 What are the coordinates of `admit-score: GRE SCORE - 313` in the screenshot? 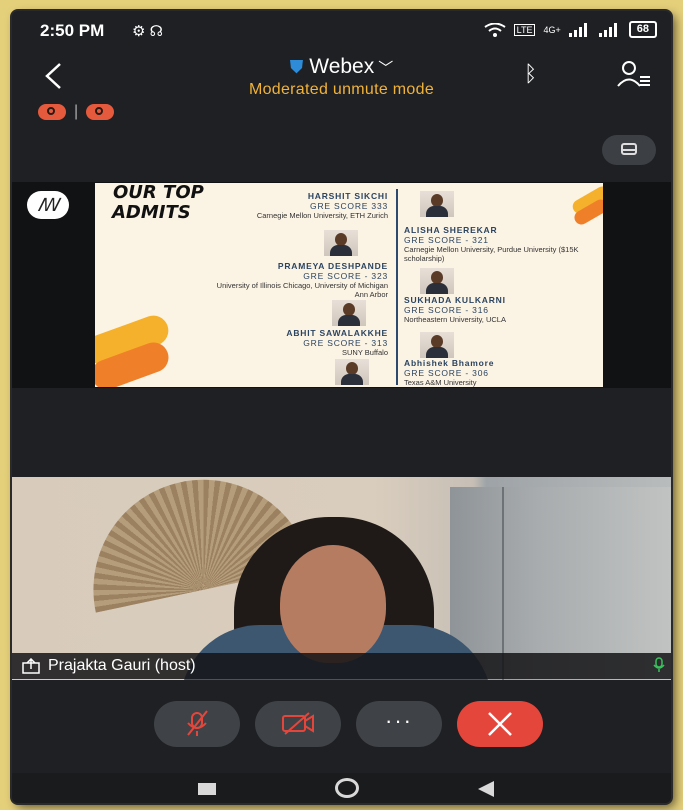 It's located at (345, 343).